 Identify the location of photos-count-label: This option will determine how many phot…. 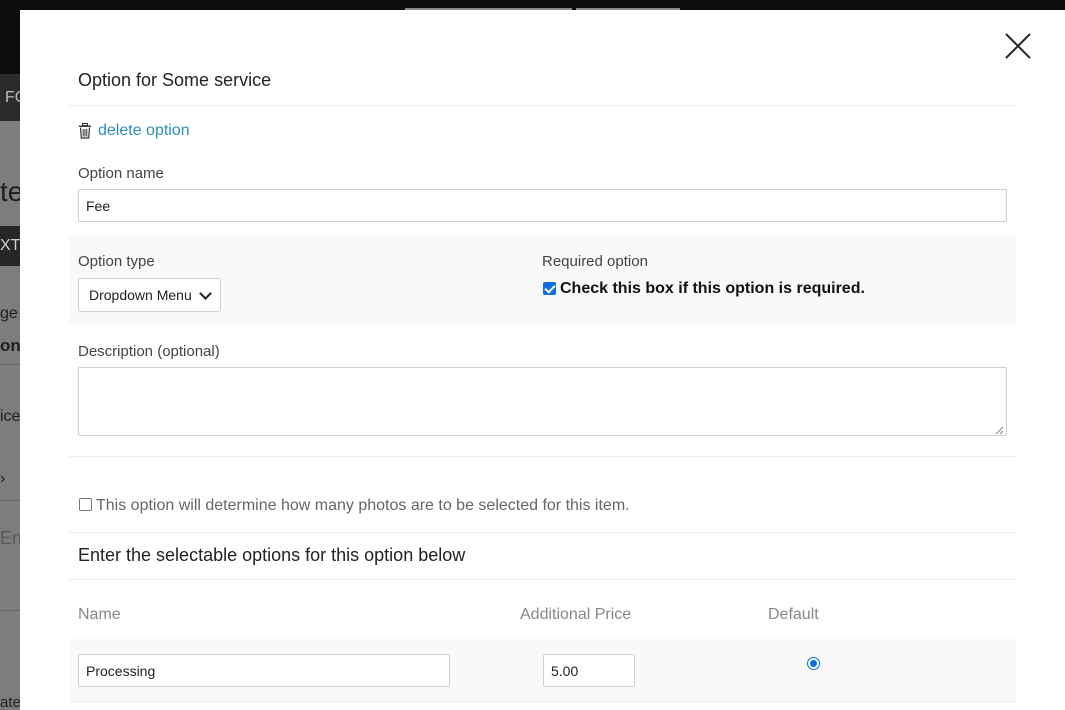
(363, 505).